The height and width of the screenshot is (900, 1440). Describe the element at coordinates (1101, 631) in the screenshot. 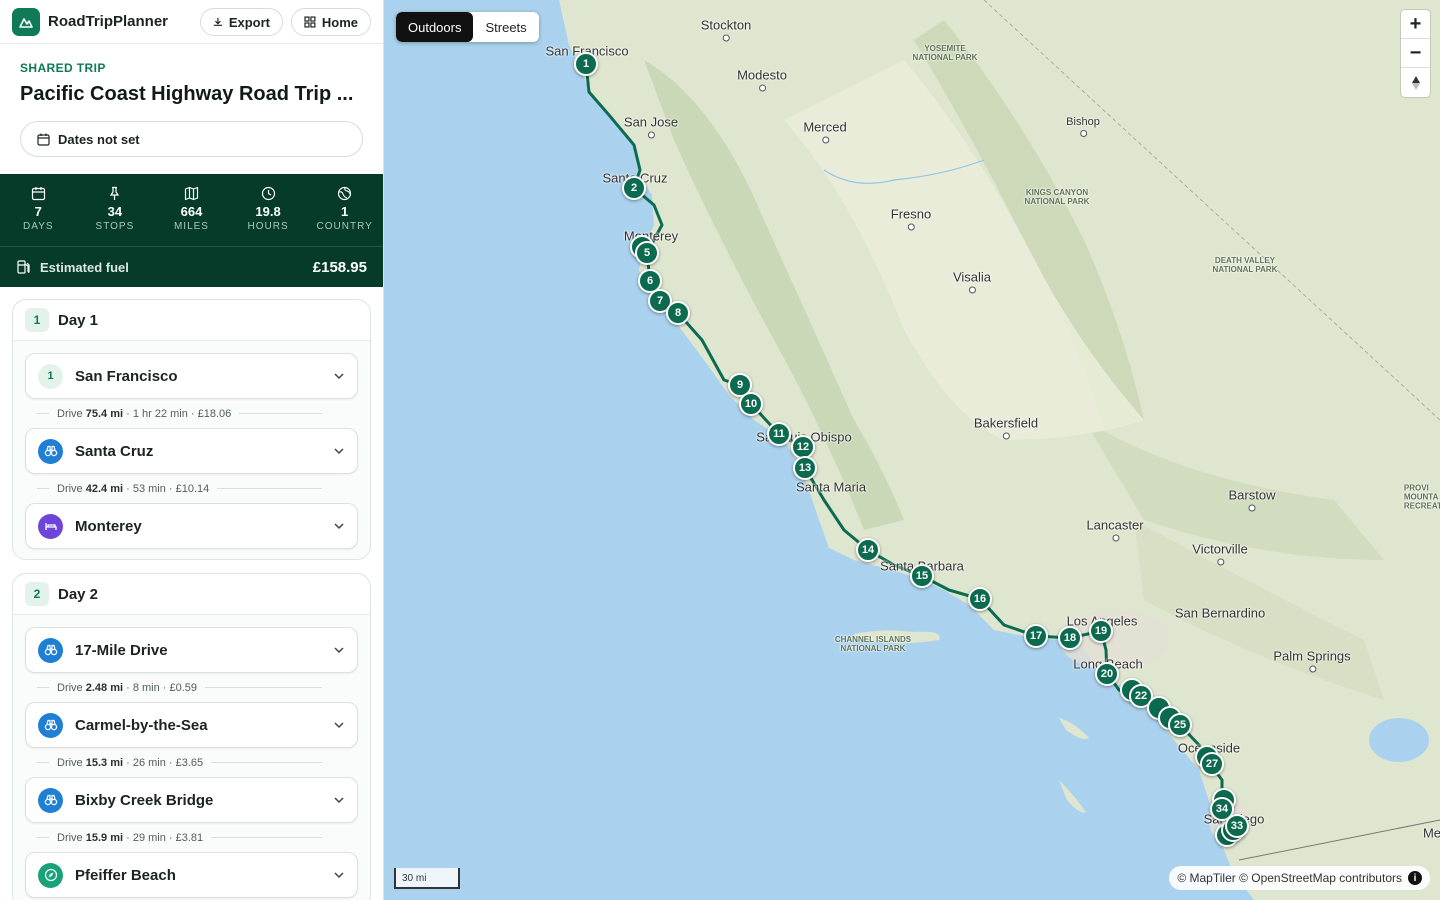

I see `route-marker: 19` at that location.